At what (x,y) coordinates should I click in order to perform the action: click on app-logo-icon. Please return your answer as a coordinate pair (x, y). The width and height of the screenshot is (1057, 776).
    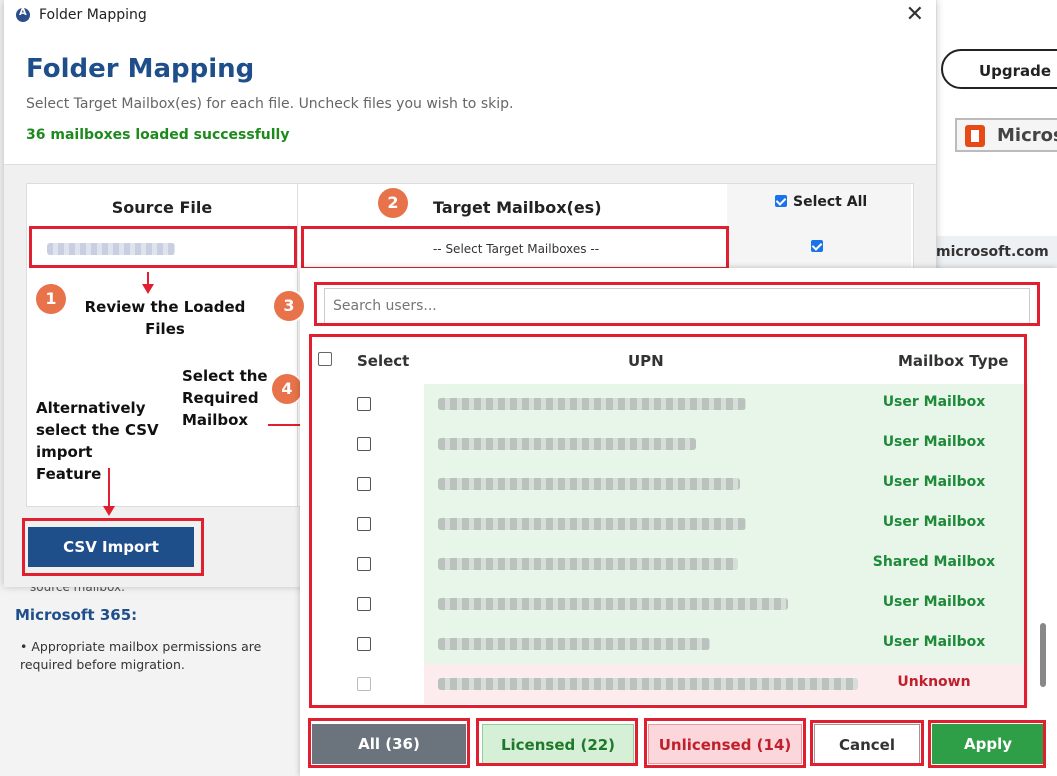
    Looking at the image, I should click on (23, 14).